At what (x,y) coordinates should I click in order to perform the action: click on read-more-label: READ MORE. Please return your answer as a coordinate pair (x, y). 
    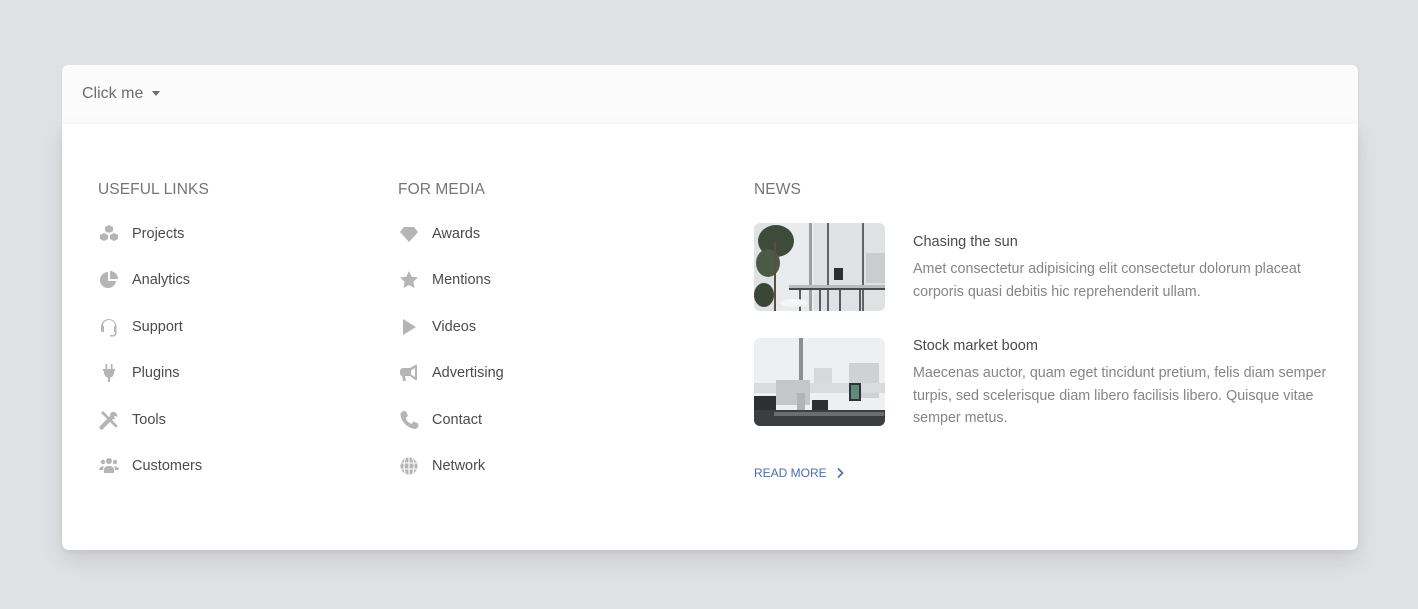
    Looking at the image, I should click on (790, 472).